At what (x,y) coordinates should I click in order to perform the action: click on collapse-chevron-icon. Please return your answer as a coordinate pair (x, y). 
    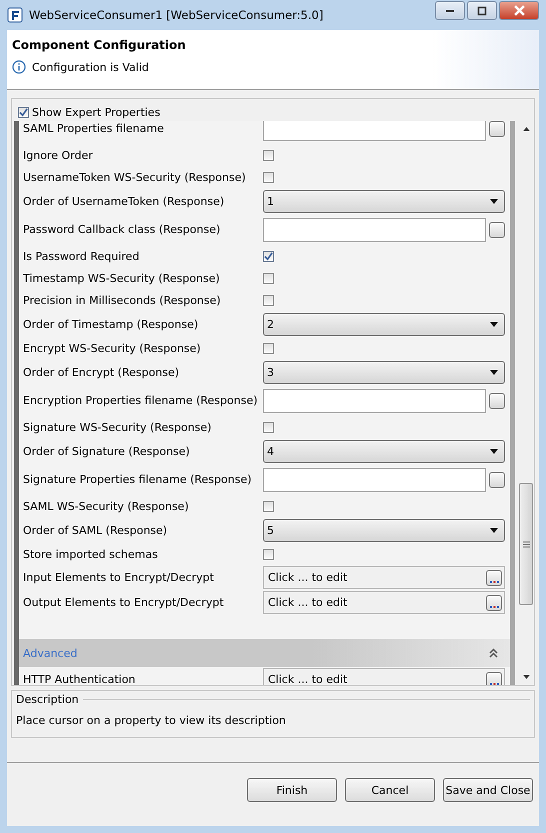
    Looking at the image, I should click on (493, 653).